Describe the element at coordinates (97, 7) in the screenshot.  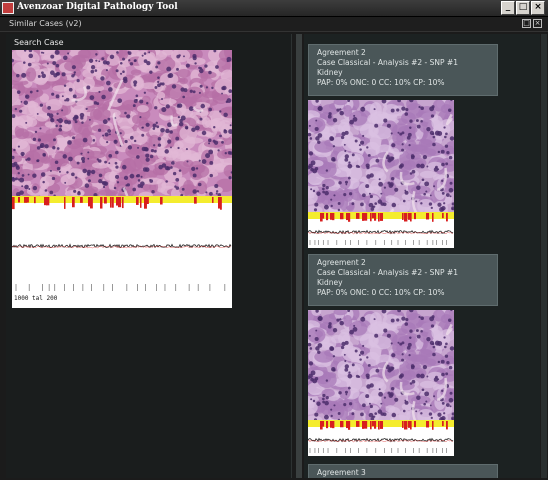
I see `app-title: Avenzoar Digital Pathology Tool` at that location.